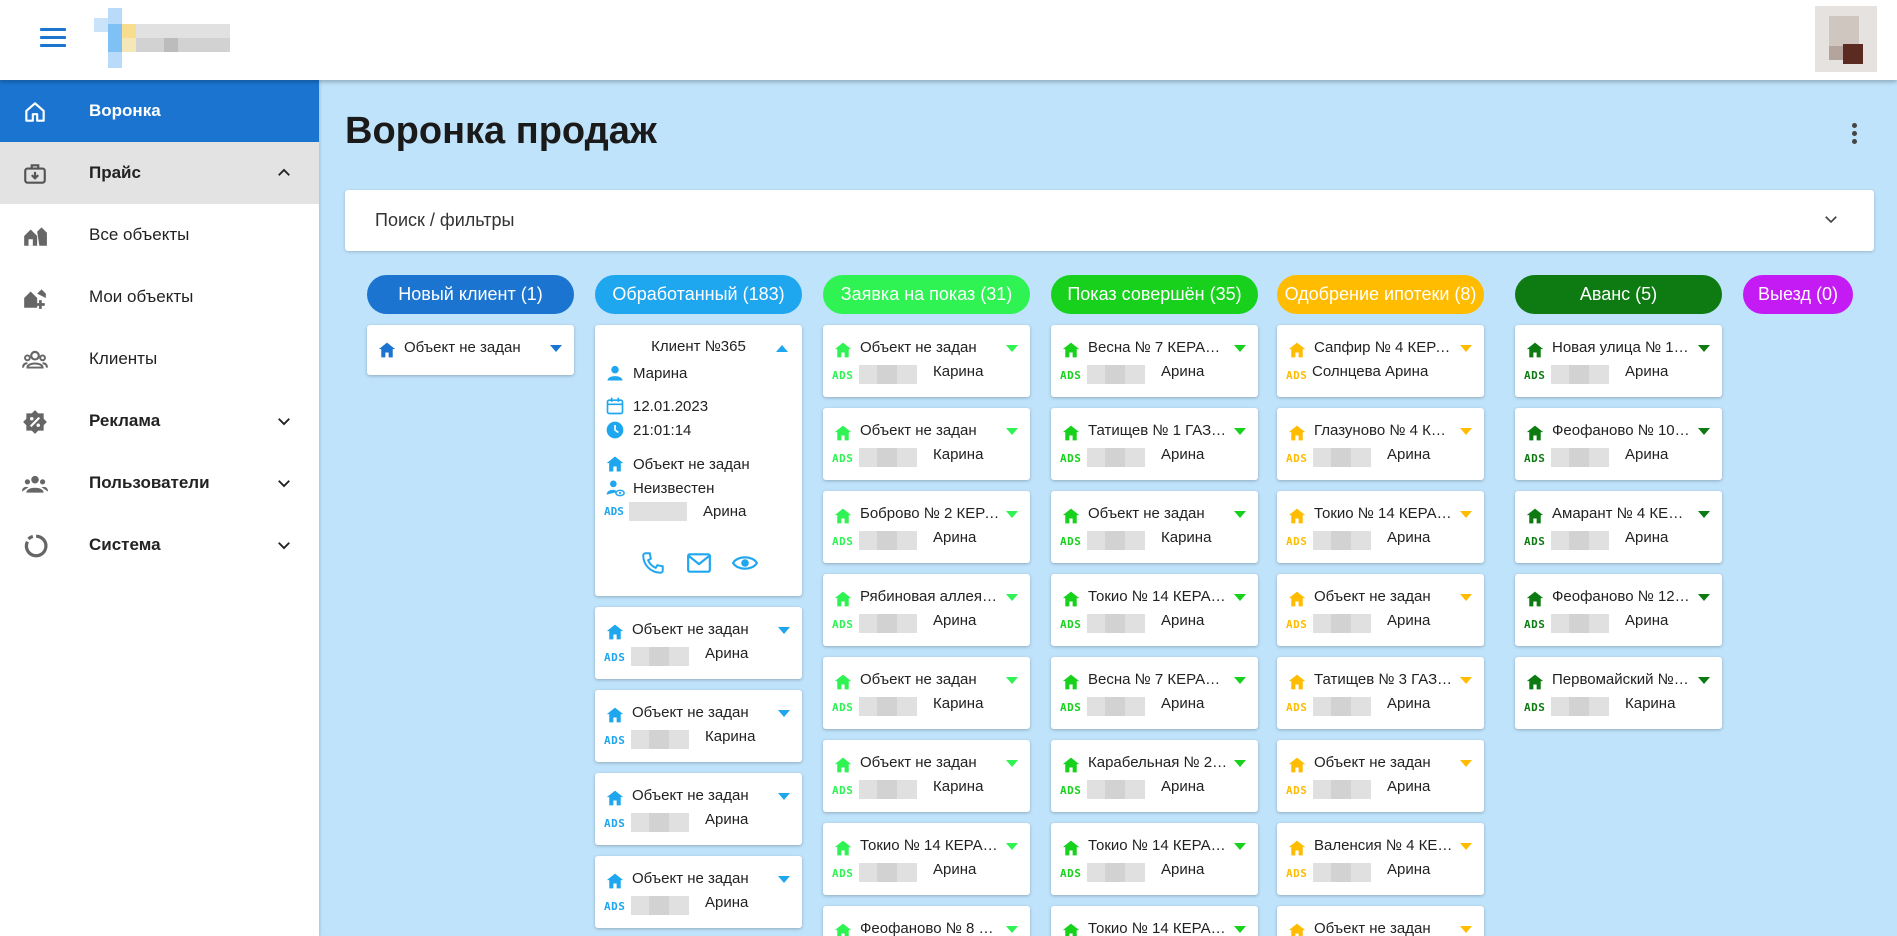 This screenshot has height=936, width=1897. Describe the element at coordinates (159, 545) in the screenshot. I see `sidebar-item-system: Система` at that location.